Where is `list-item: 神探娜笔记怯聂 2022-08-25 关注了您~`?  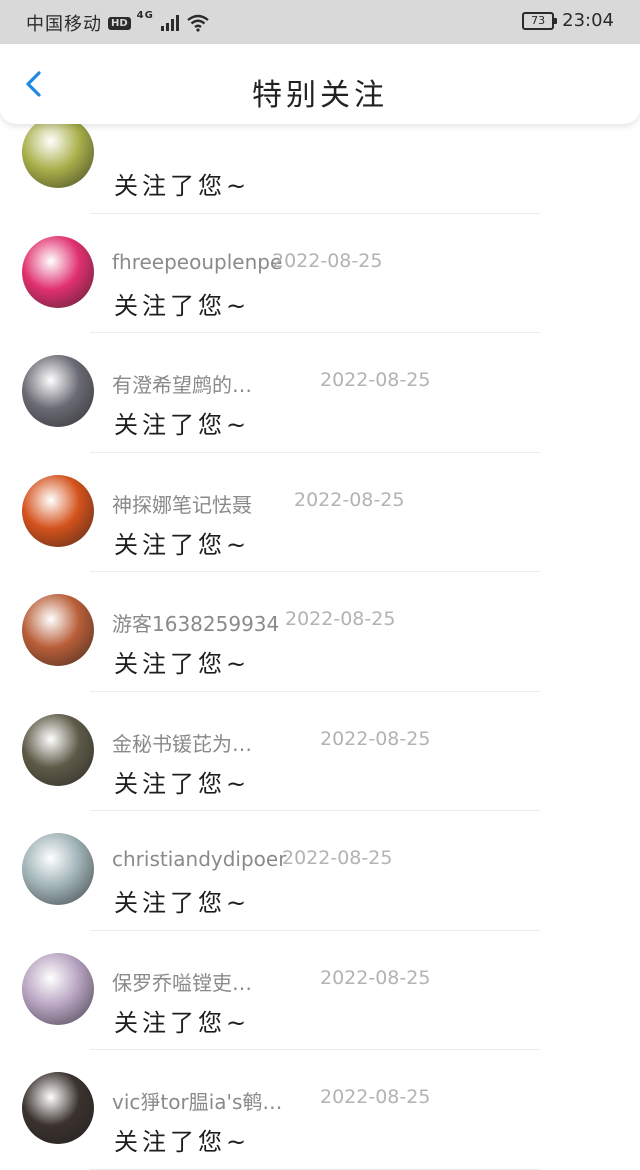
list-item: 神探娜笔记怯聂 2022-08-25 关注了您~ is located at coordinates (320, 512).